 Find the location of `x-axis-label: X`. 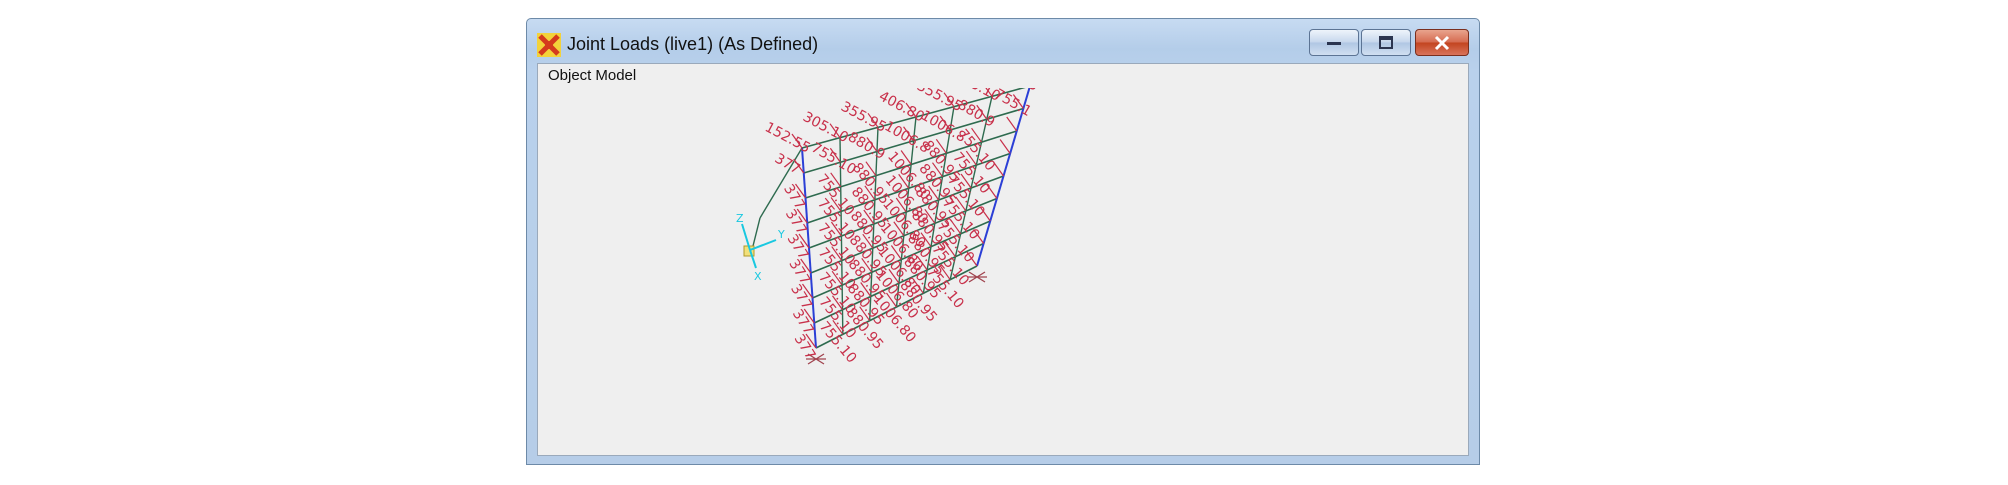

x-axis-label: X is located at coordinates (758, 276).